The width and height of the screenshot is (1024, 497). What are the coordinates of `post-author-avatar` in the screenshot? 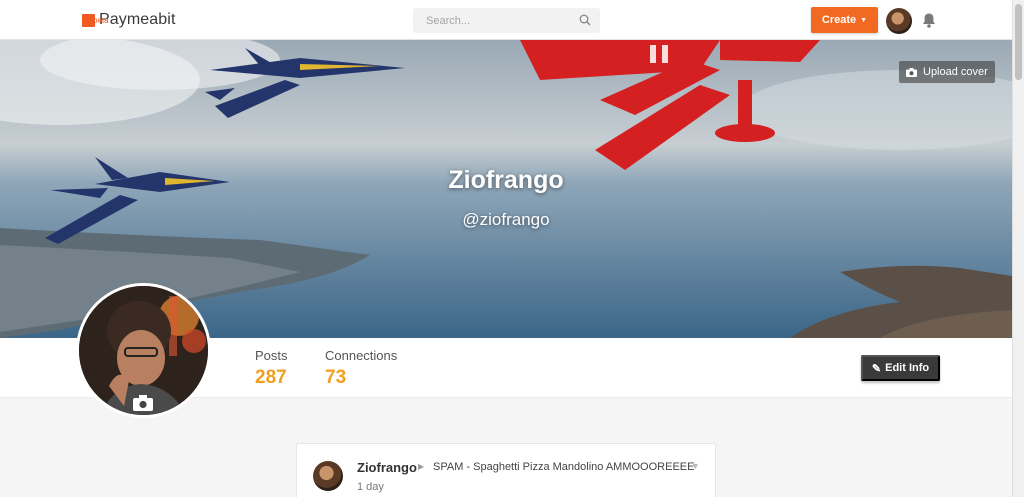 It's located at (328, 476).